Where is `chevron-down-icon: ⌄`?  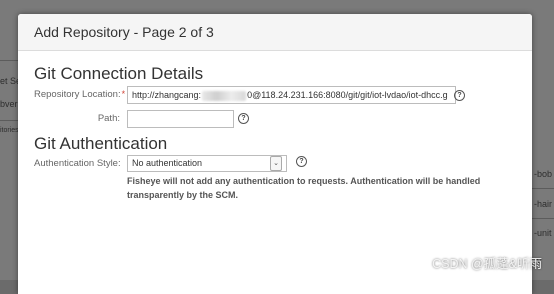 chevron-down-icon: ⌄ is located at coordinates (276, 163).